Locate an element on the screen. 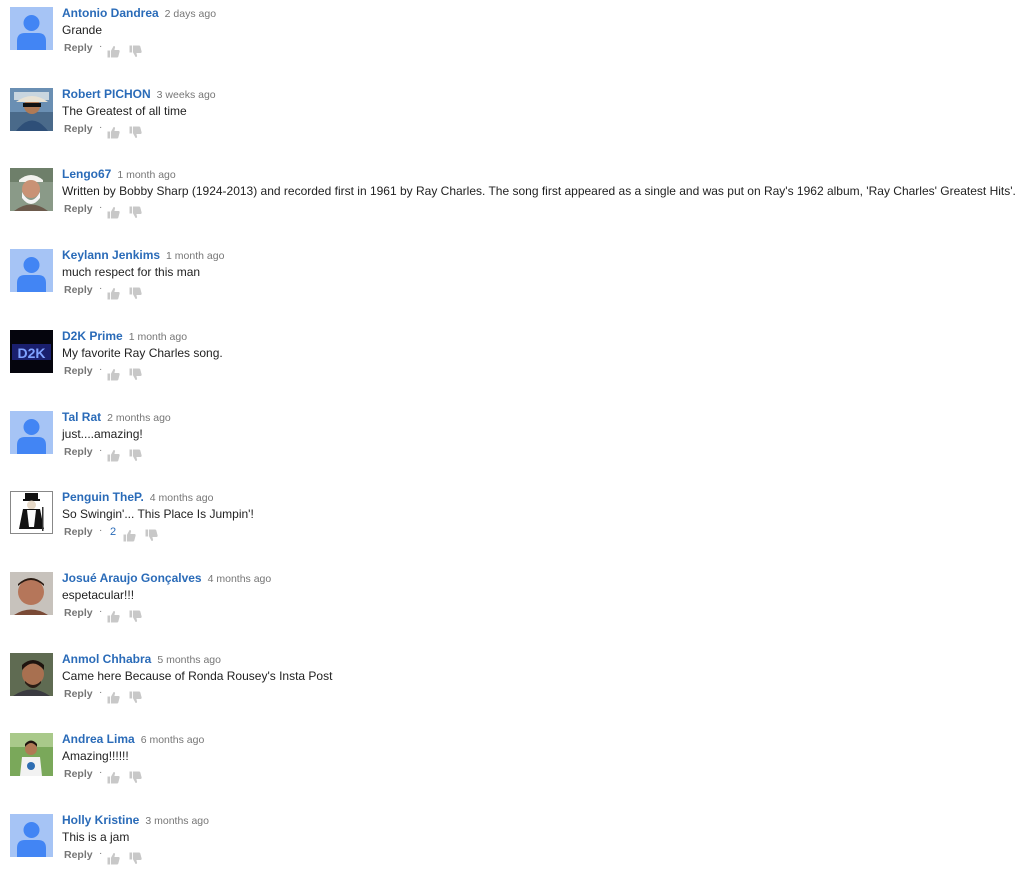  comment-header: Andrea Lima 6 months ago is located at coordinates (536, 739).